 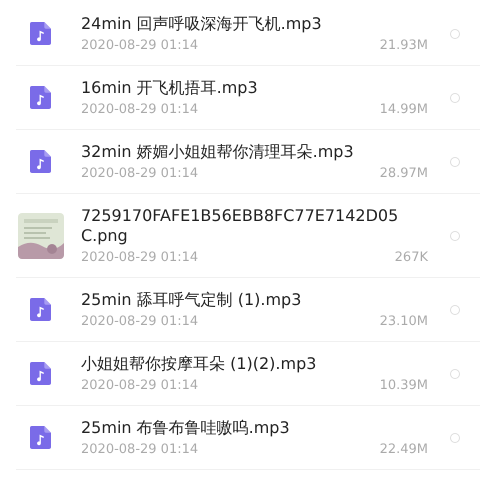 I want to click on file-name: 32min 娇媚小姐姐帮你清理耳朵.mp3, so click(x=218, y=152).